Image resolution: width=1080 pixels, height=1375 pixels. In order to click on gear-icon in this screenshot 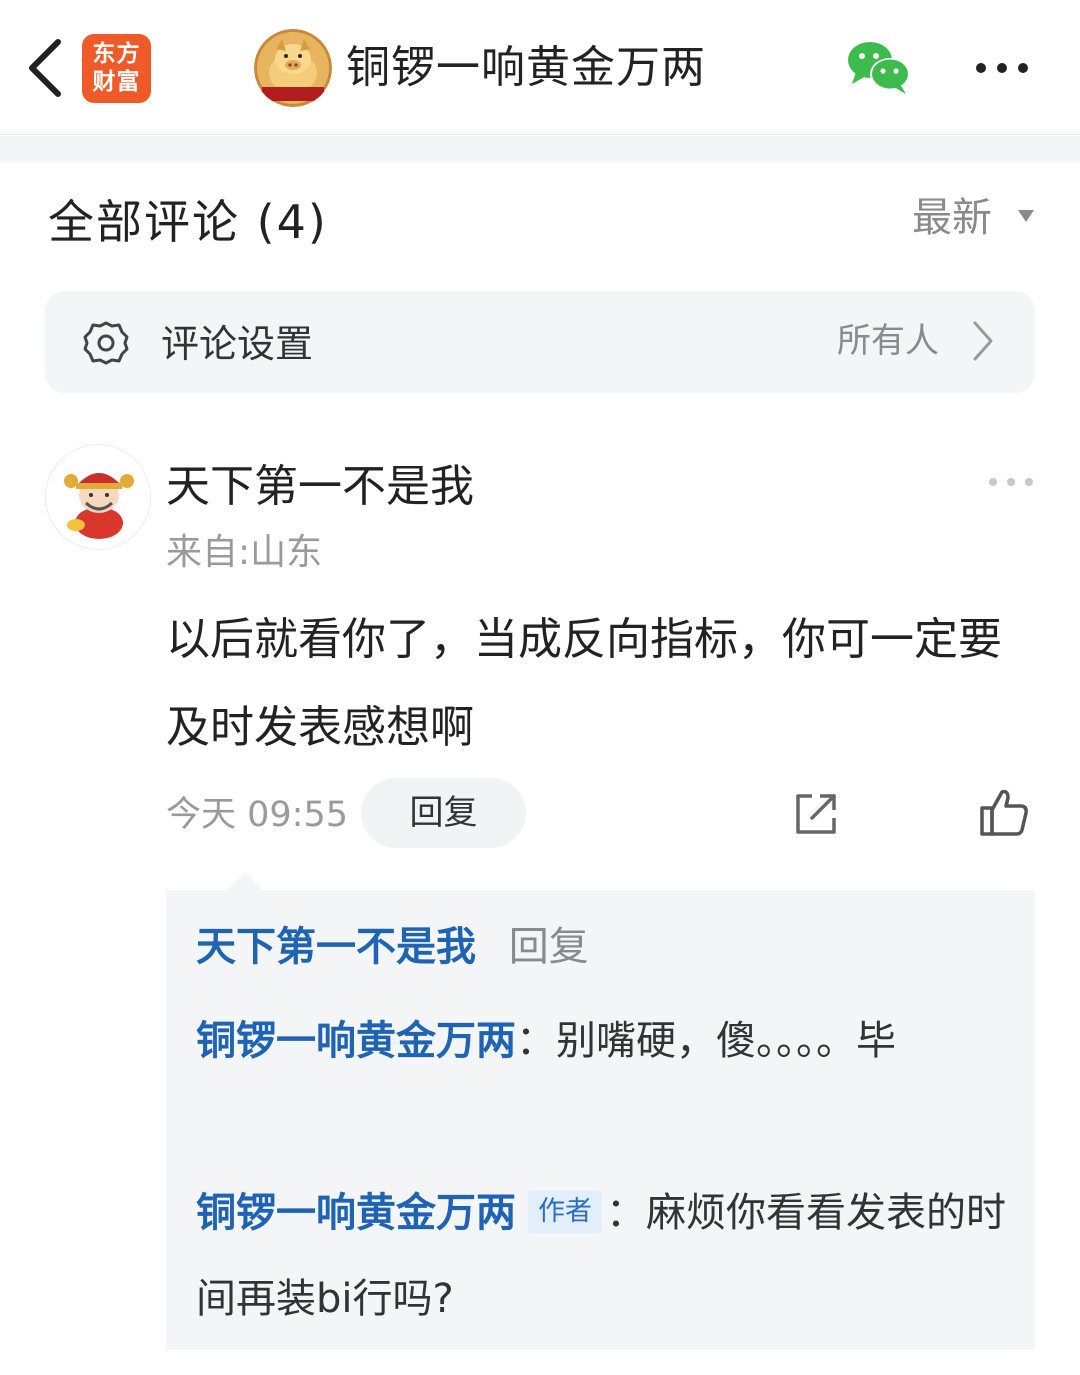, I will do `click(106, 343)`.